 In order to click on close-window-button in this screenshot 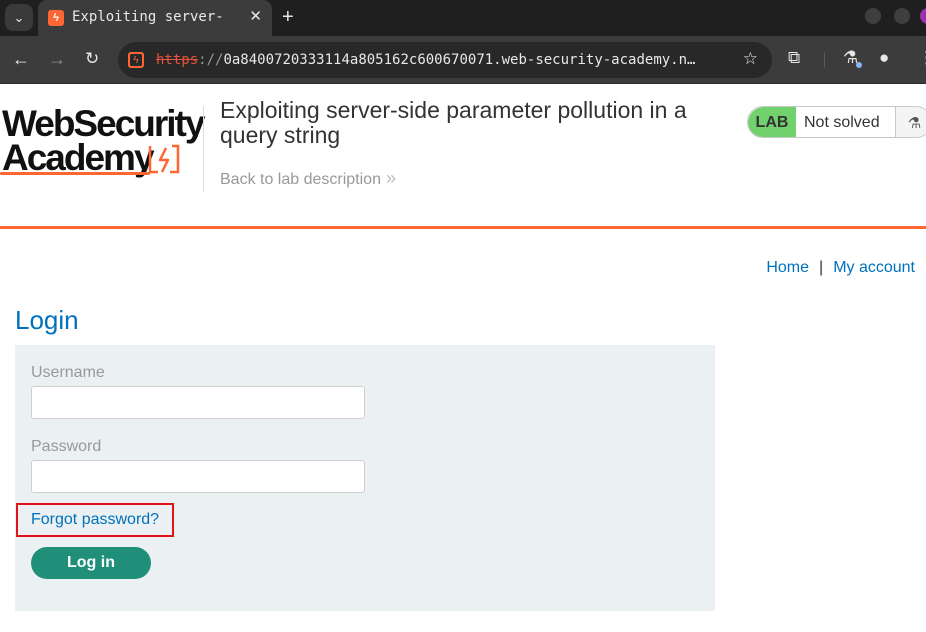, I will do `click(923, 16)`.